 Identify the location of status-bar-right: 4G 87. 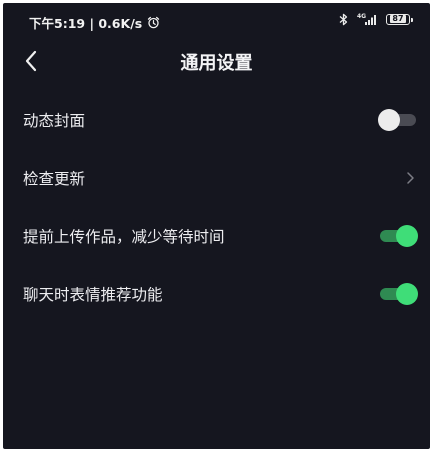
(376, 19).